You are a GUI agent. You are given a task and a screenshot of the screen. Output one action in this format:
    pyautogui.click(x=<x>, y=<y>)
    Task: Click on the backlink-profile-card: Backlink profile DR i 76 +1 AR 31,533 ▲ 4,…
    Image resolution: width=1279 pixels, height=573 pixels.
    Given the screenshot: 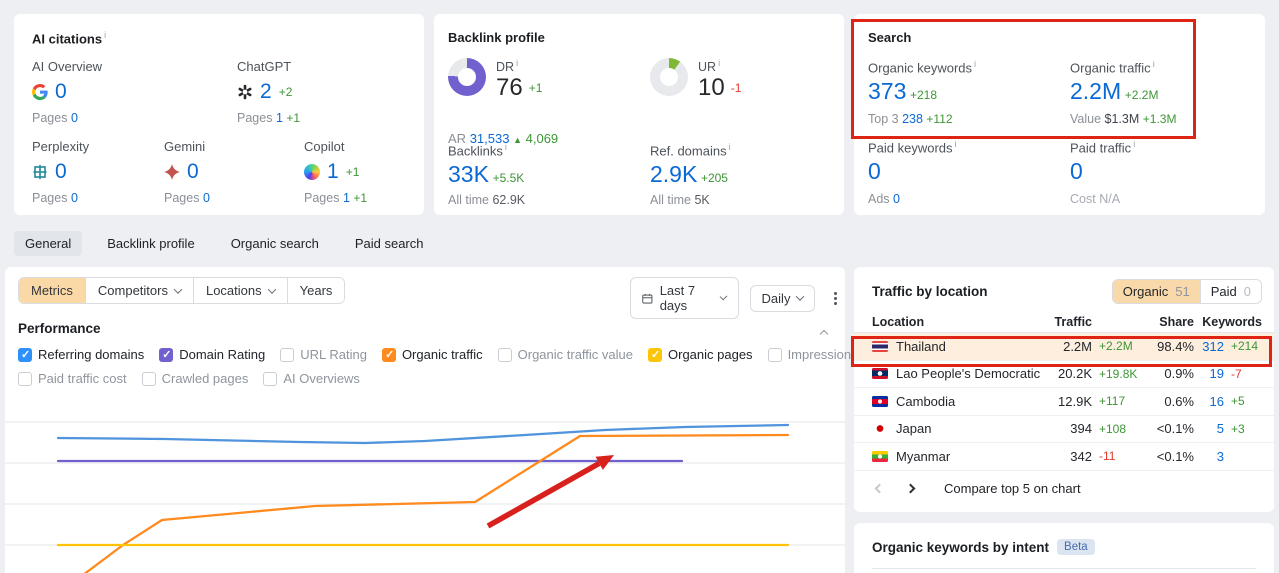 What is the action you would take?
    pyautogui.click(x=639, y=114)
    